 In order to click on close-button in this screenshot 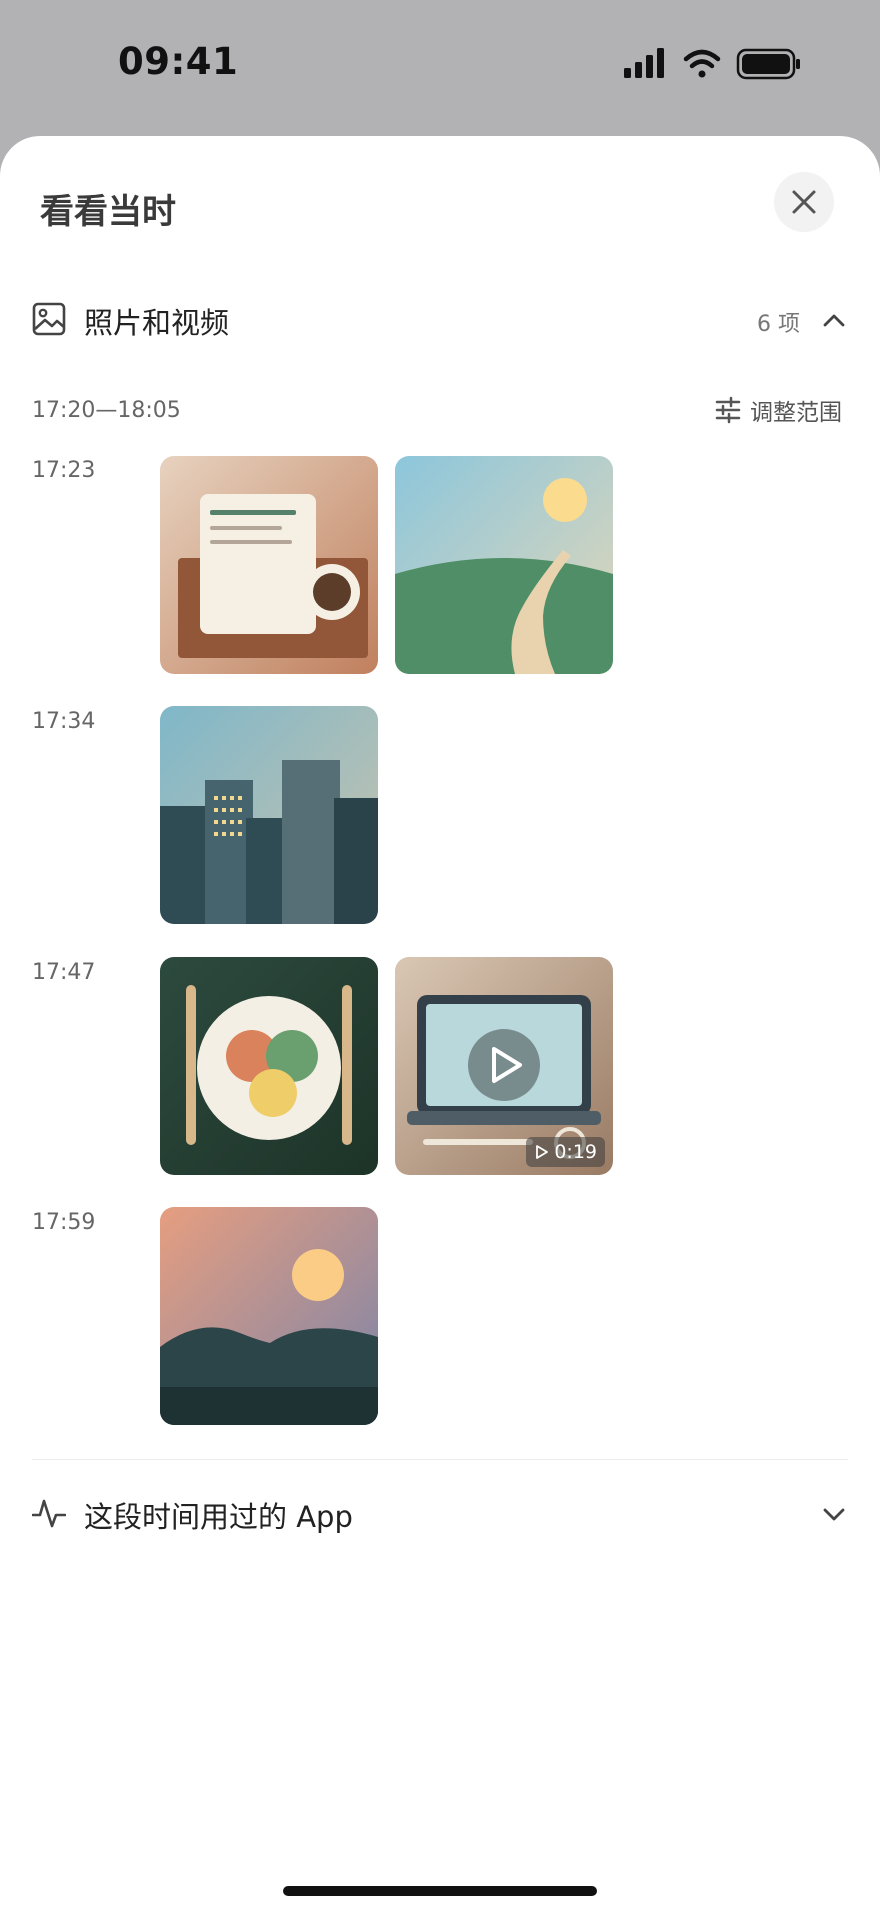, I will do `click(804, 202)`.